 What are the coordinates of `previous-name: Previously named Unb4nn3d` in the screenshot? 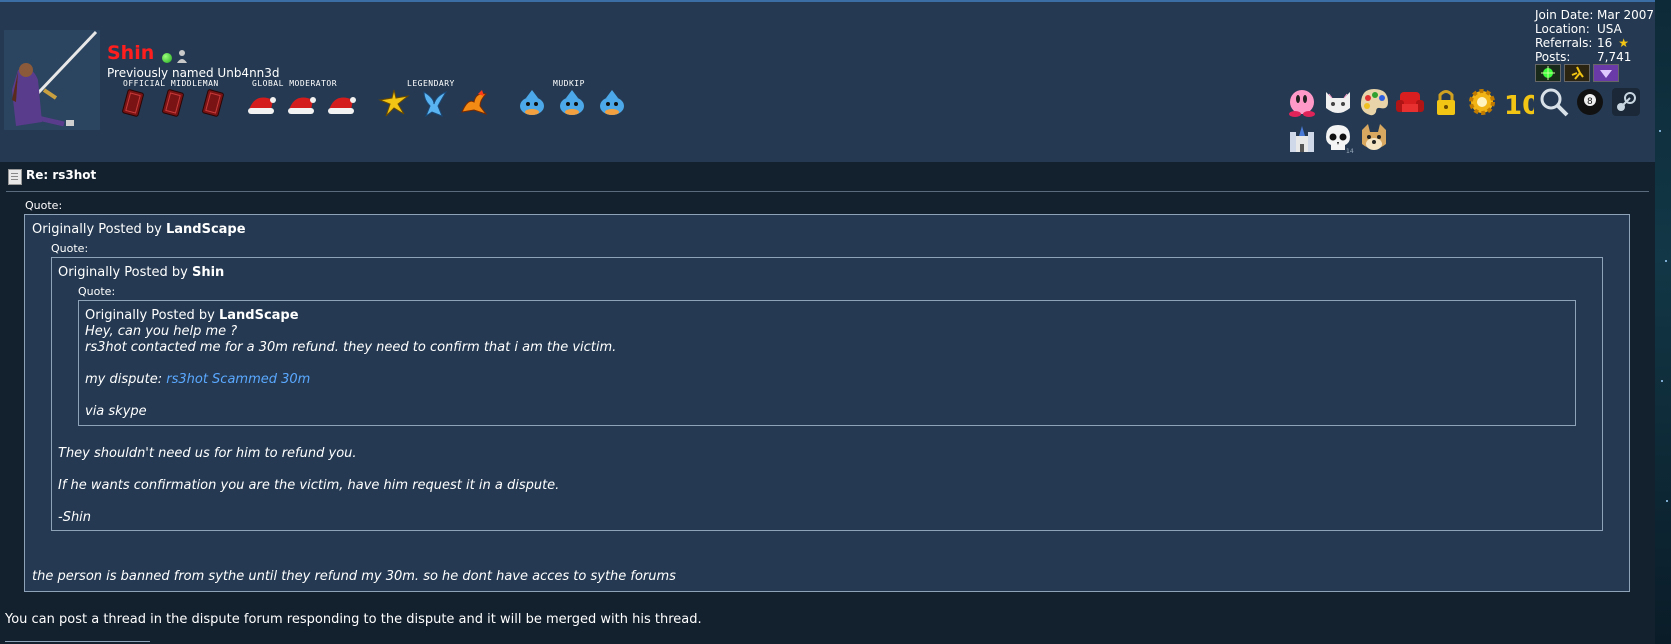 It's located at (193, 73).